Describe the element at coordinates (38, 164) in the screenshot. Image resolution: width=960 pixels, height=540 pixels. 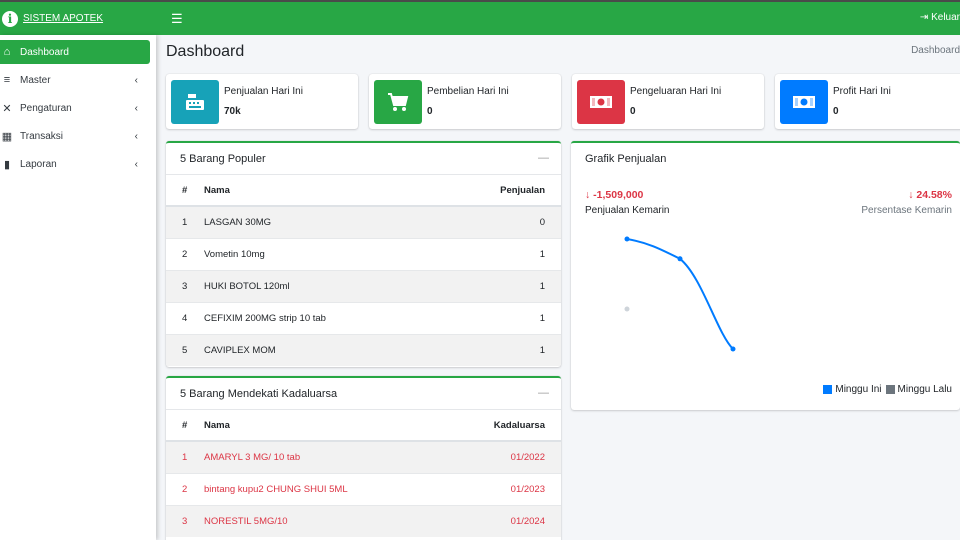
I see `sidebar-item-label: Laporan` at that location.